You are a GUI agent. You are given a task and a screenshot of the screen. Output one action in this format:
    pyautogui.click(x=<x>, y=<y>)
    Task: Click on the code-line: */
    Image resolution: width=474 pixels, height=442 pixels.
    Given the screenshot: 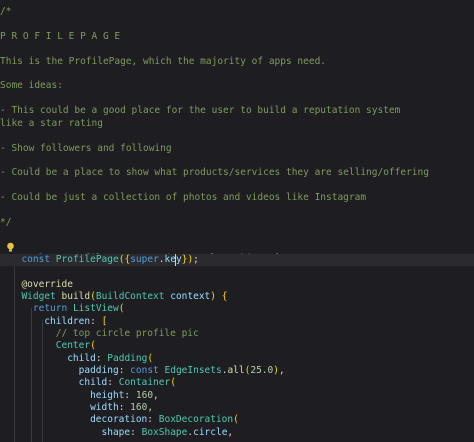 What is the action you would take?
    pyautogui.click(x=6, y=222)
    